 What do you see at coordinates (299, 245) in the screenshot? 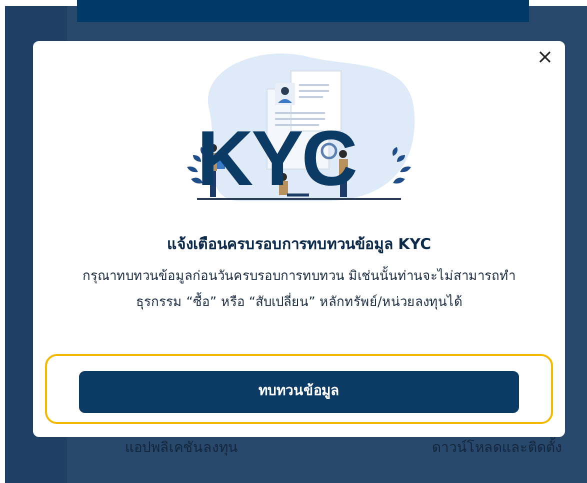
I see `modal-title: แจ้งเตือนครบรอบการทบทวนข้อมูล KYC` at bounding box center [299, 245].